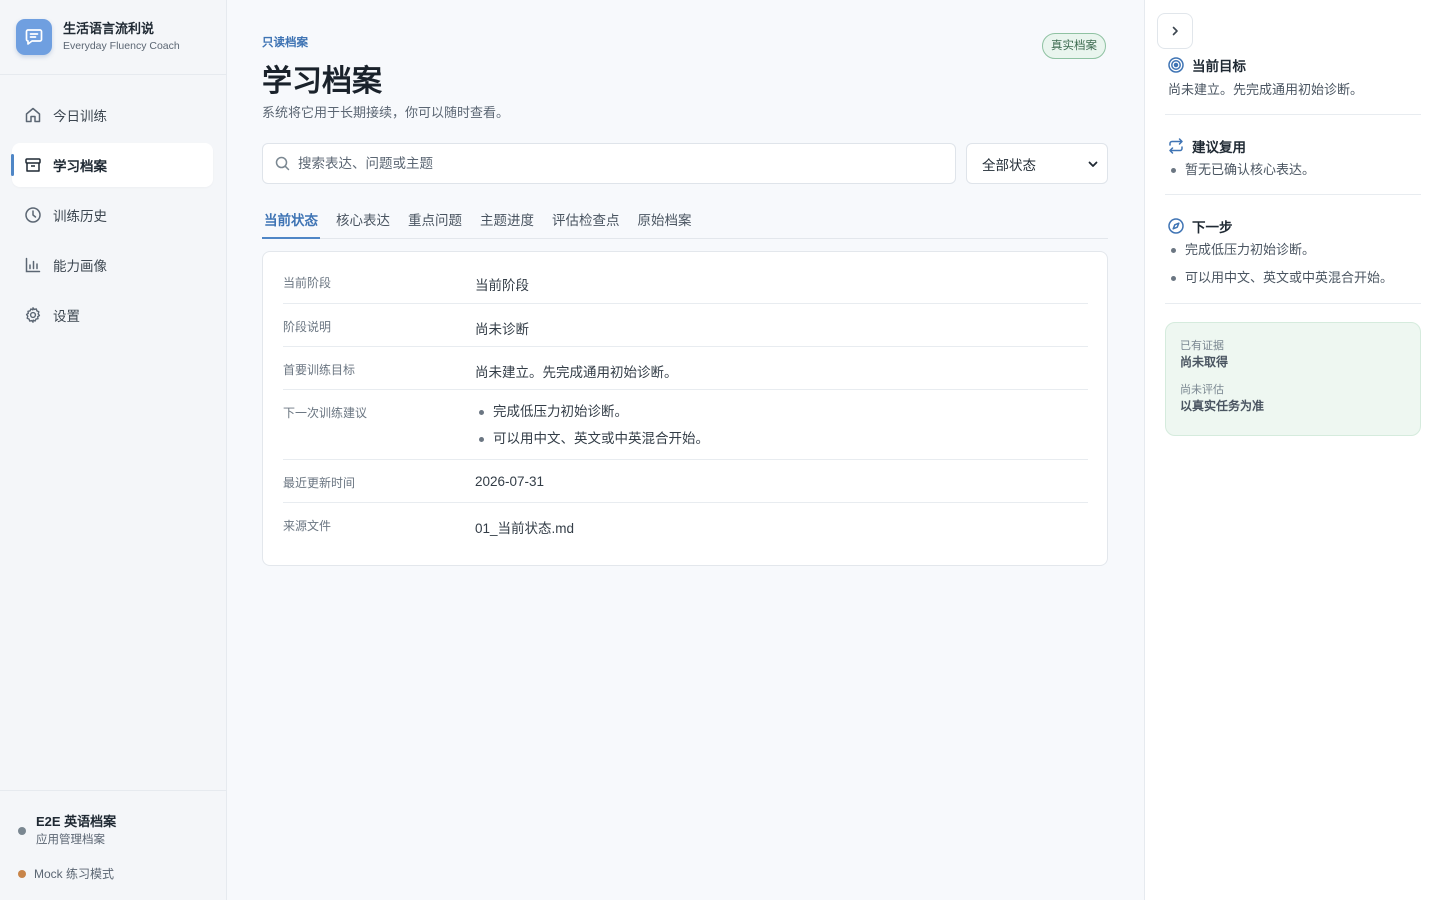 This screenshot has width=1440, height=900. I want to click on page-eyebrow: 只读档案, so click(285, 43).